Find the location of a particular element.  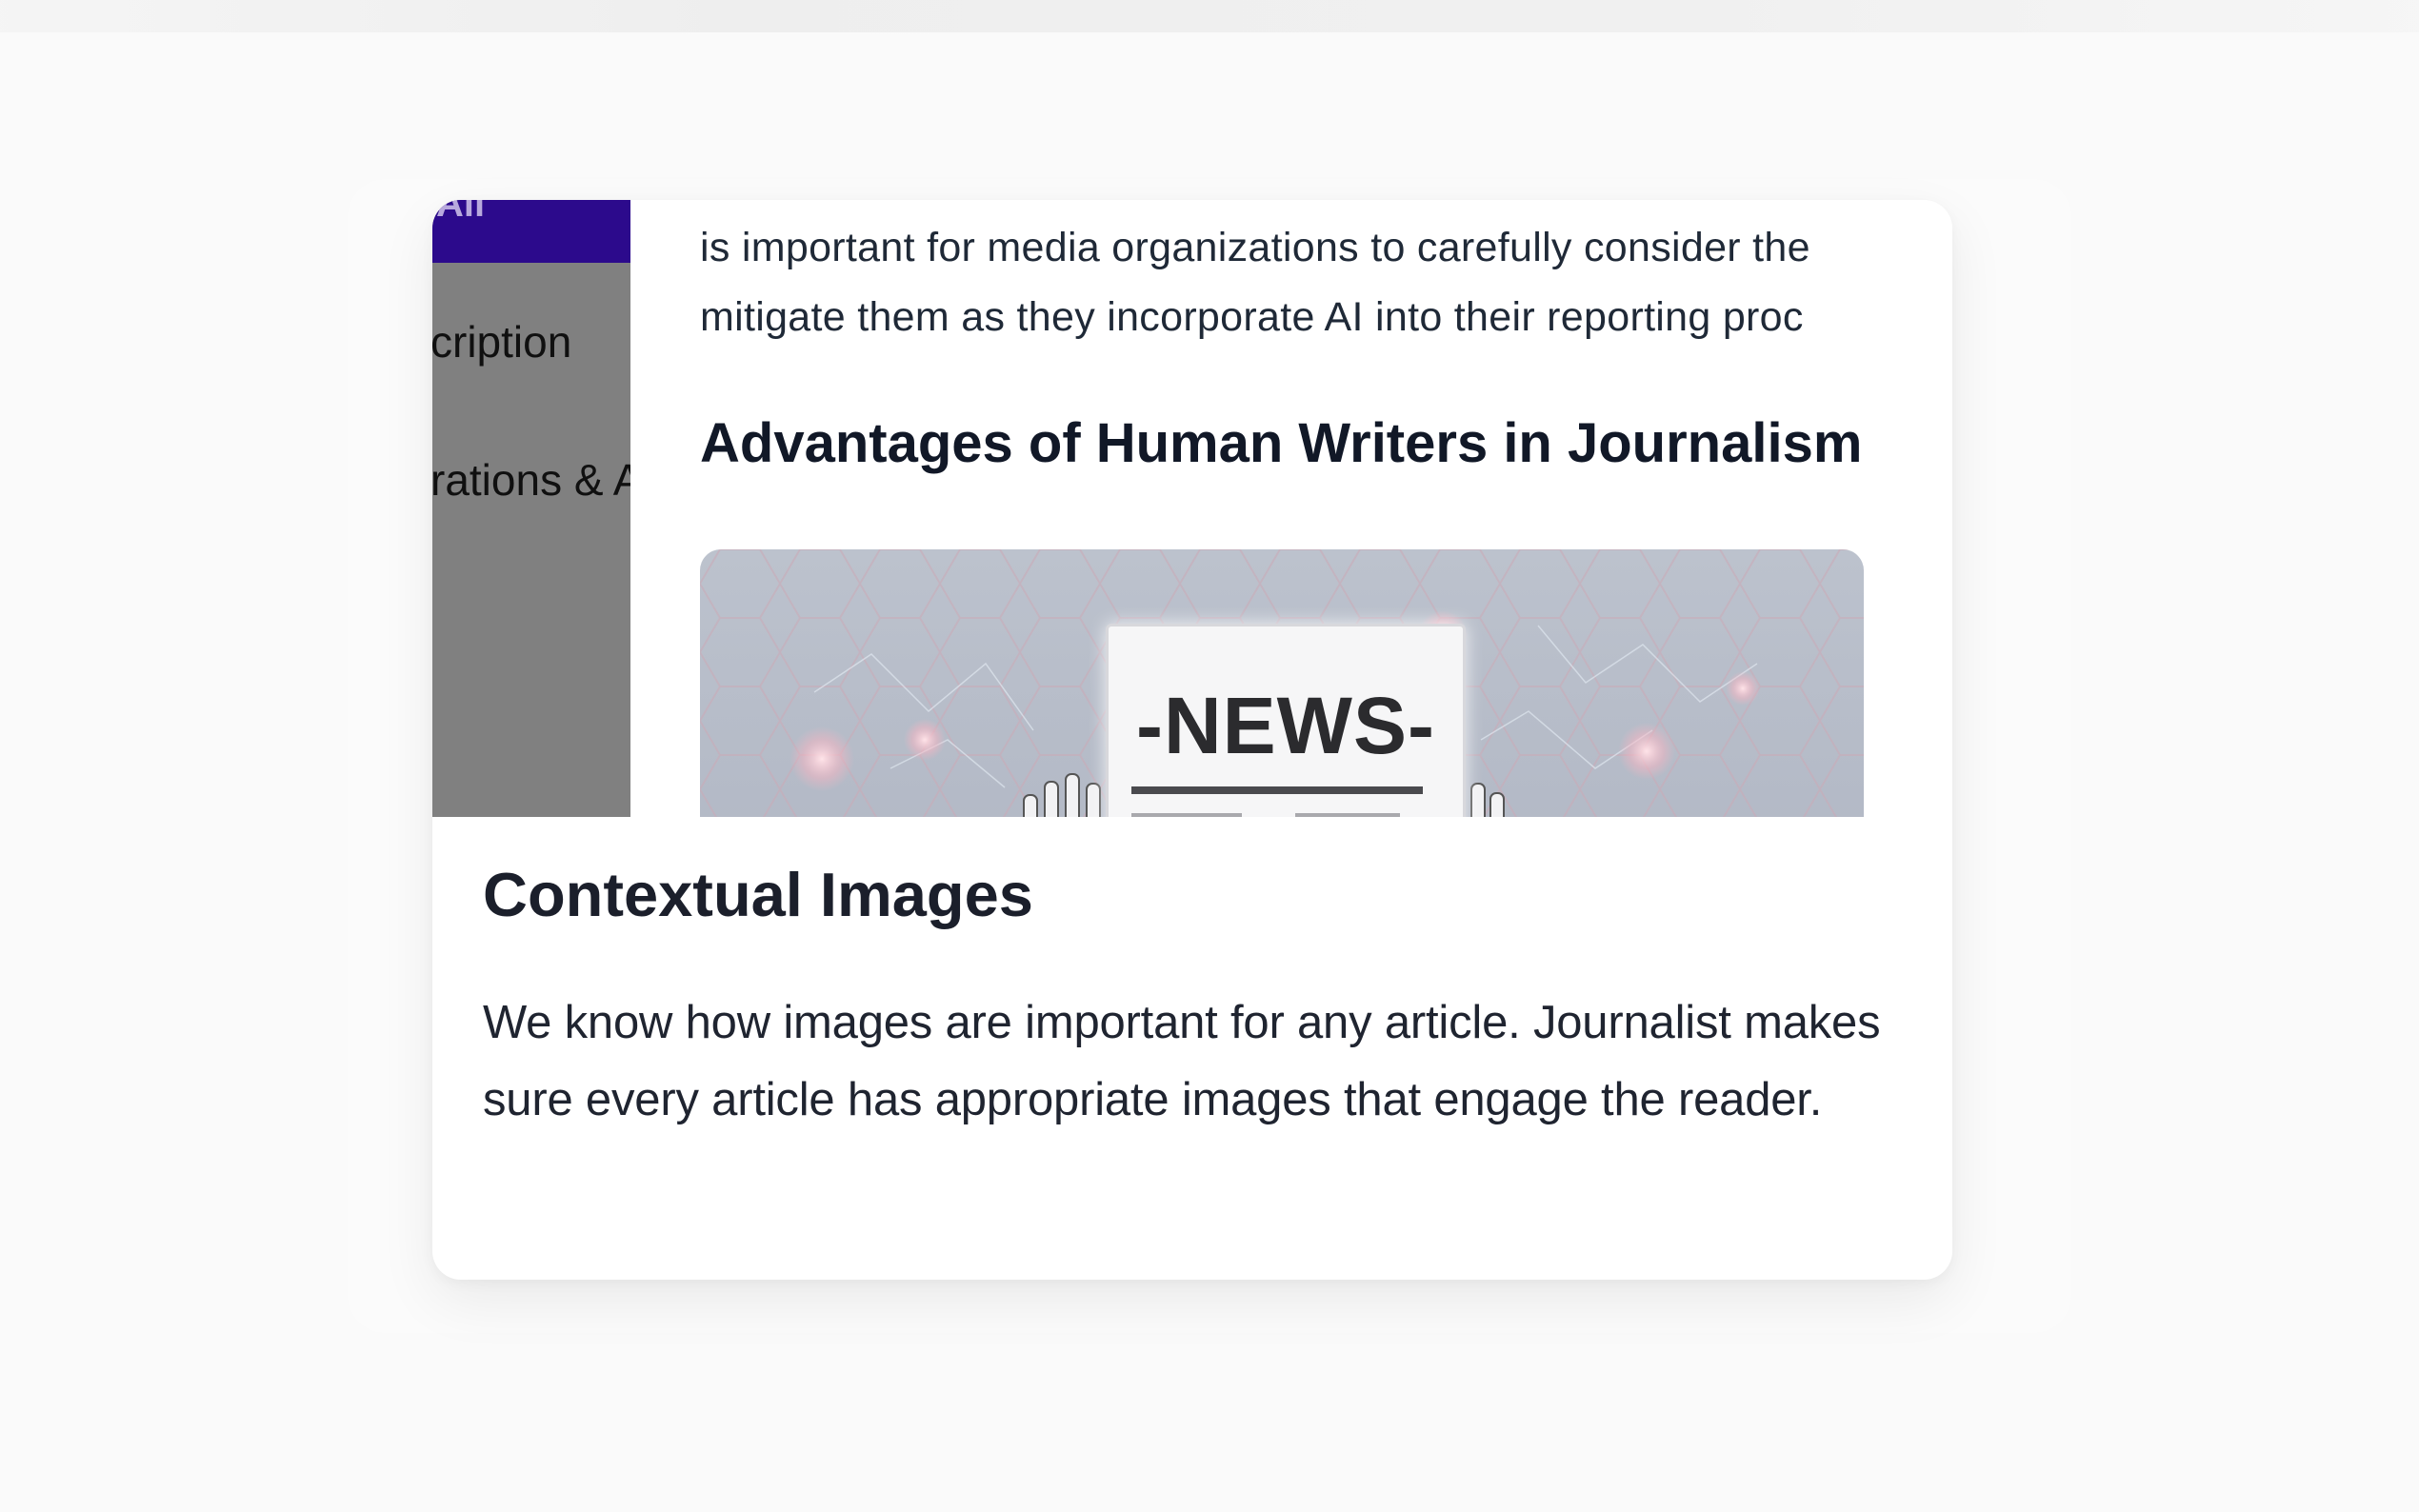

sidebar-item-active: All is located at coordinates (531, 231).